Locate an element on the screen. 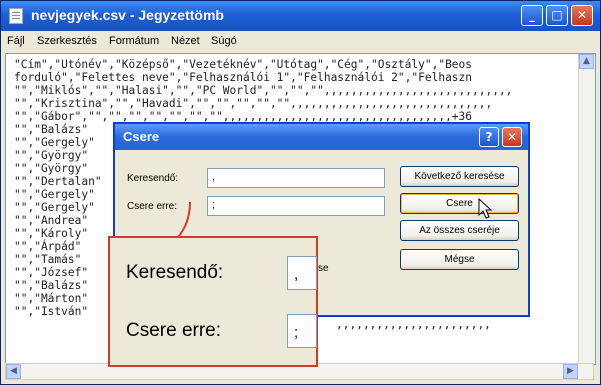 Image resolution: width=601 pixels, height=385 pixels. help-button: ? is located at coordinates (489, 137).